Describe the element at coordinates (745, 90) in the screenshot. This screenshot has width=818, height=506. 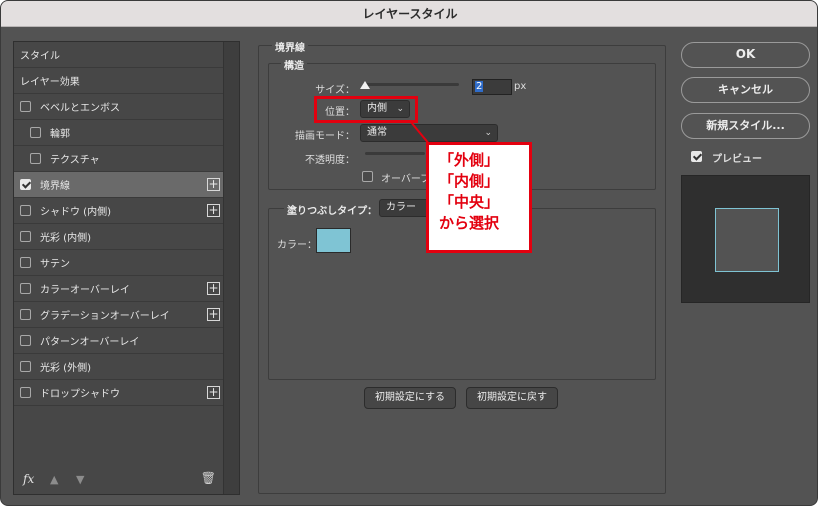
I see `cancel-button: キャンセル` at that location.